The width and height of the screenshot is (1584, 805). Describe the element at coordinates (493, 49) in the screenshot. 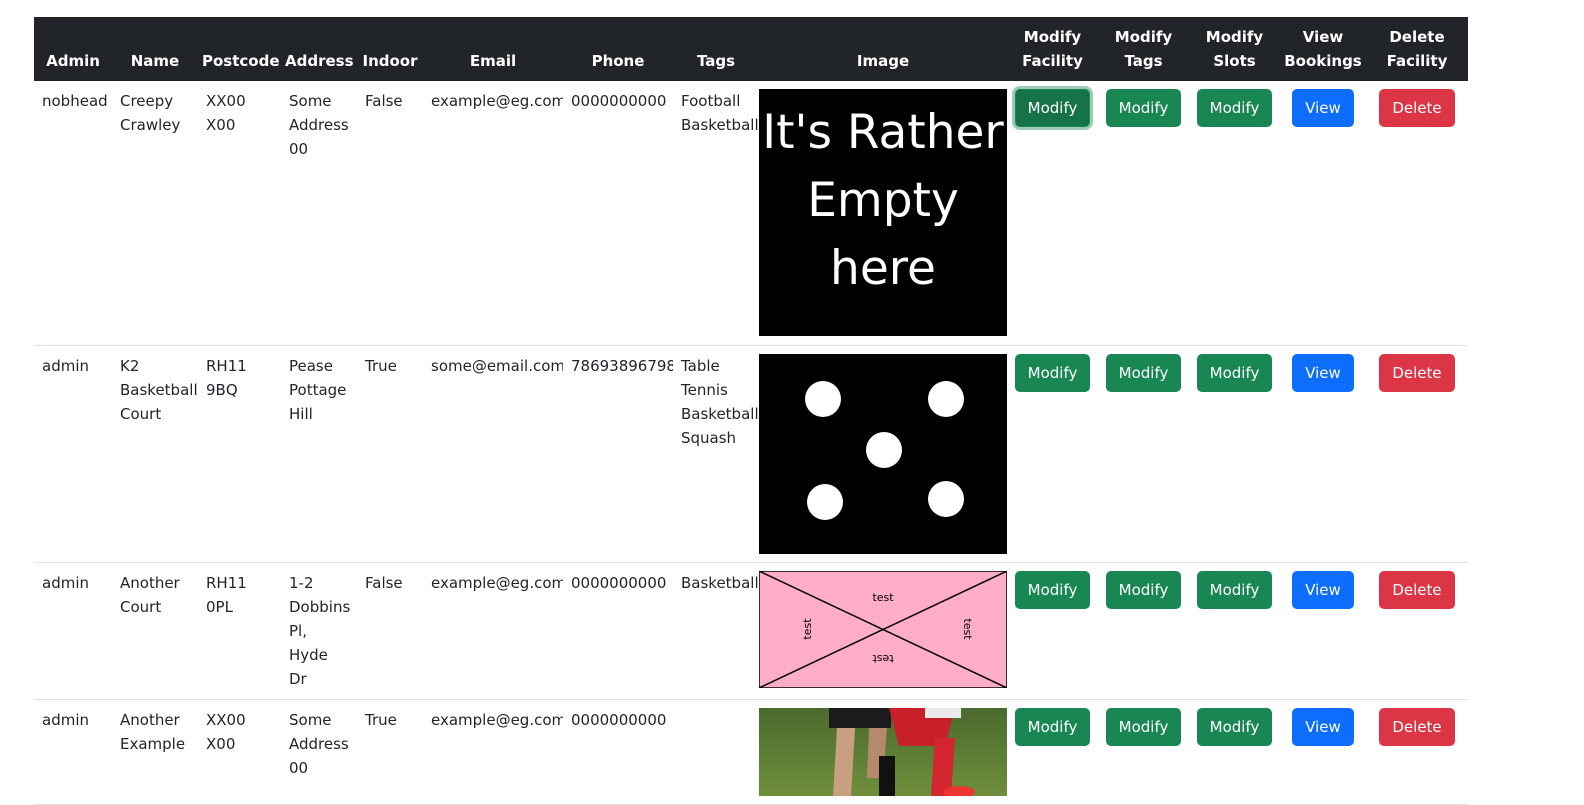

I see `header-email: Email` at that location.